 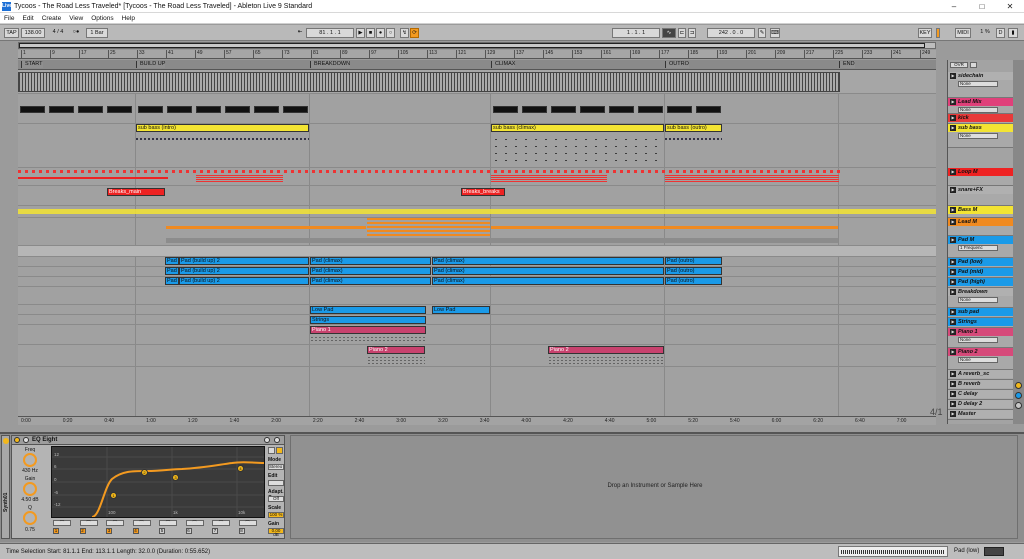 What do you see at coordinates (954, 6) in the screenshot?
I see `minimize-icon: –` at bounding box center [954, 6].